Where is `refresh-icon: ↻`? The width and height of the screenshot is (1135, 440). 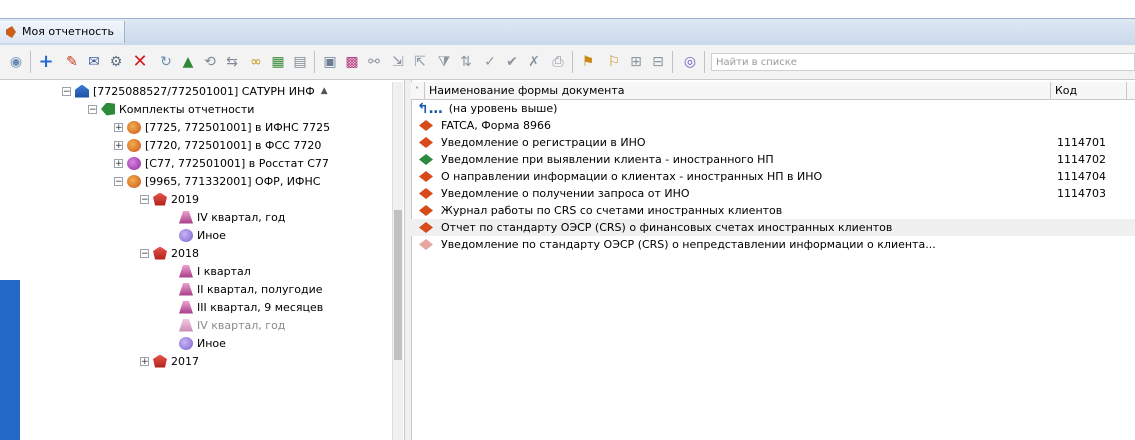 refresh-icon: ↻ is located at coordinates (166, 62).